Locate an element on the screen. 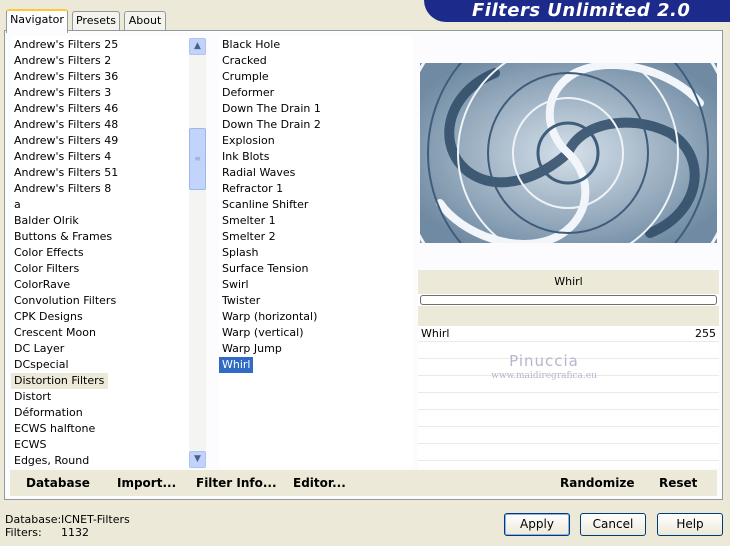  app-title-banner: Filters Unlimited 2.0 is located at coordinates (577, 11).